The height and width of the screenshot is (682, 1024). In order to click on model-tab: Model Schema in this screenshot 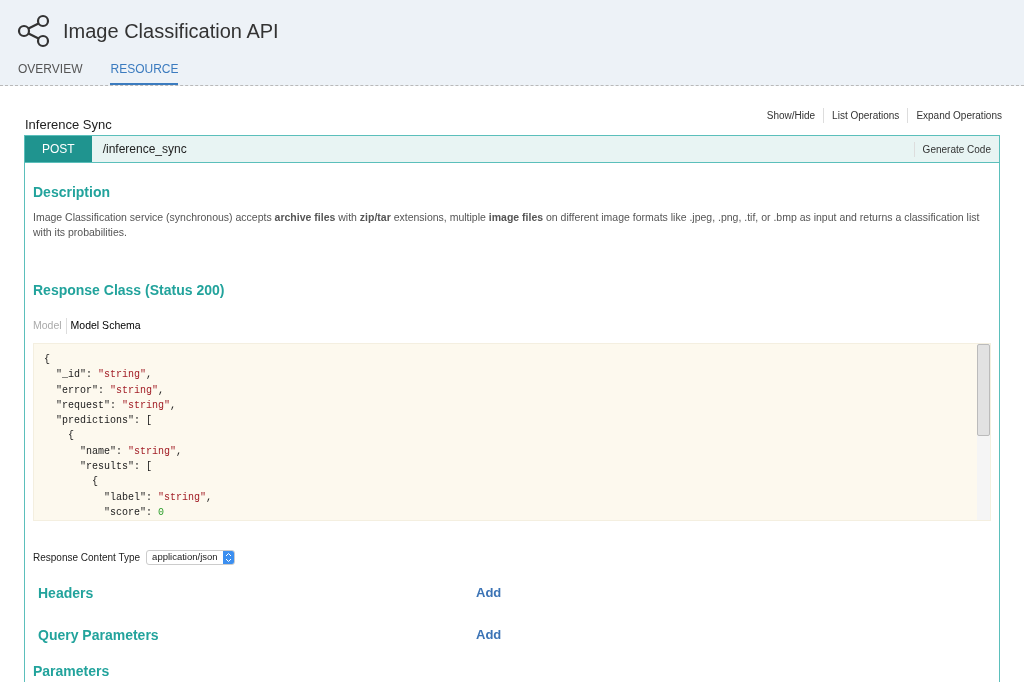, I will do `click(103, 326)`.